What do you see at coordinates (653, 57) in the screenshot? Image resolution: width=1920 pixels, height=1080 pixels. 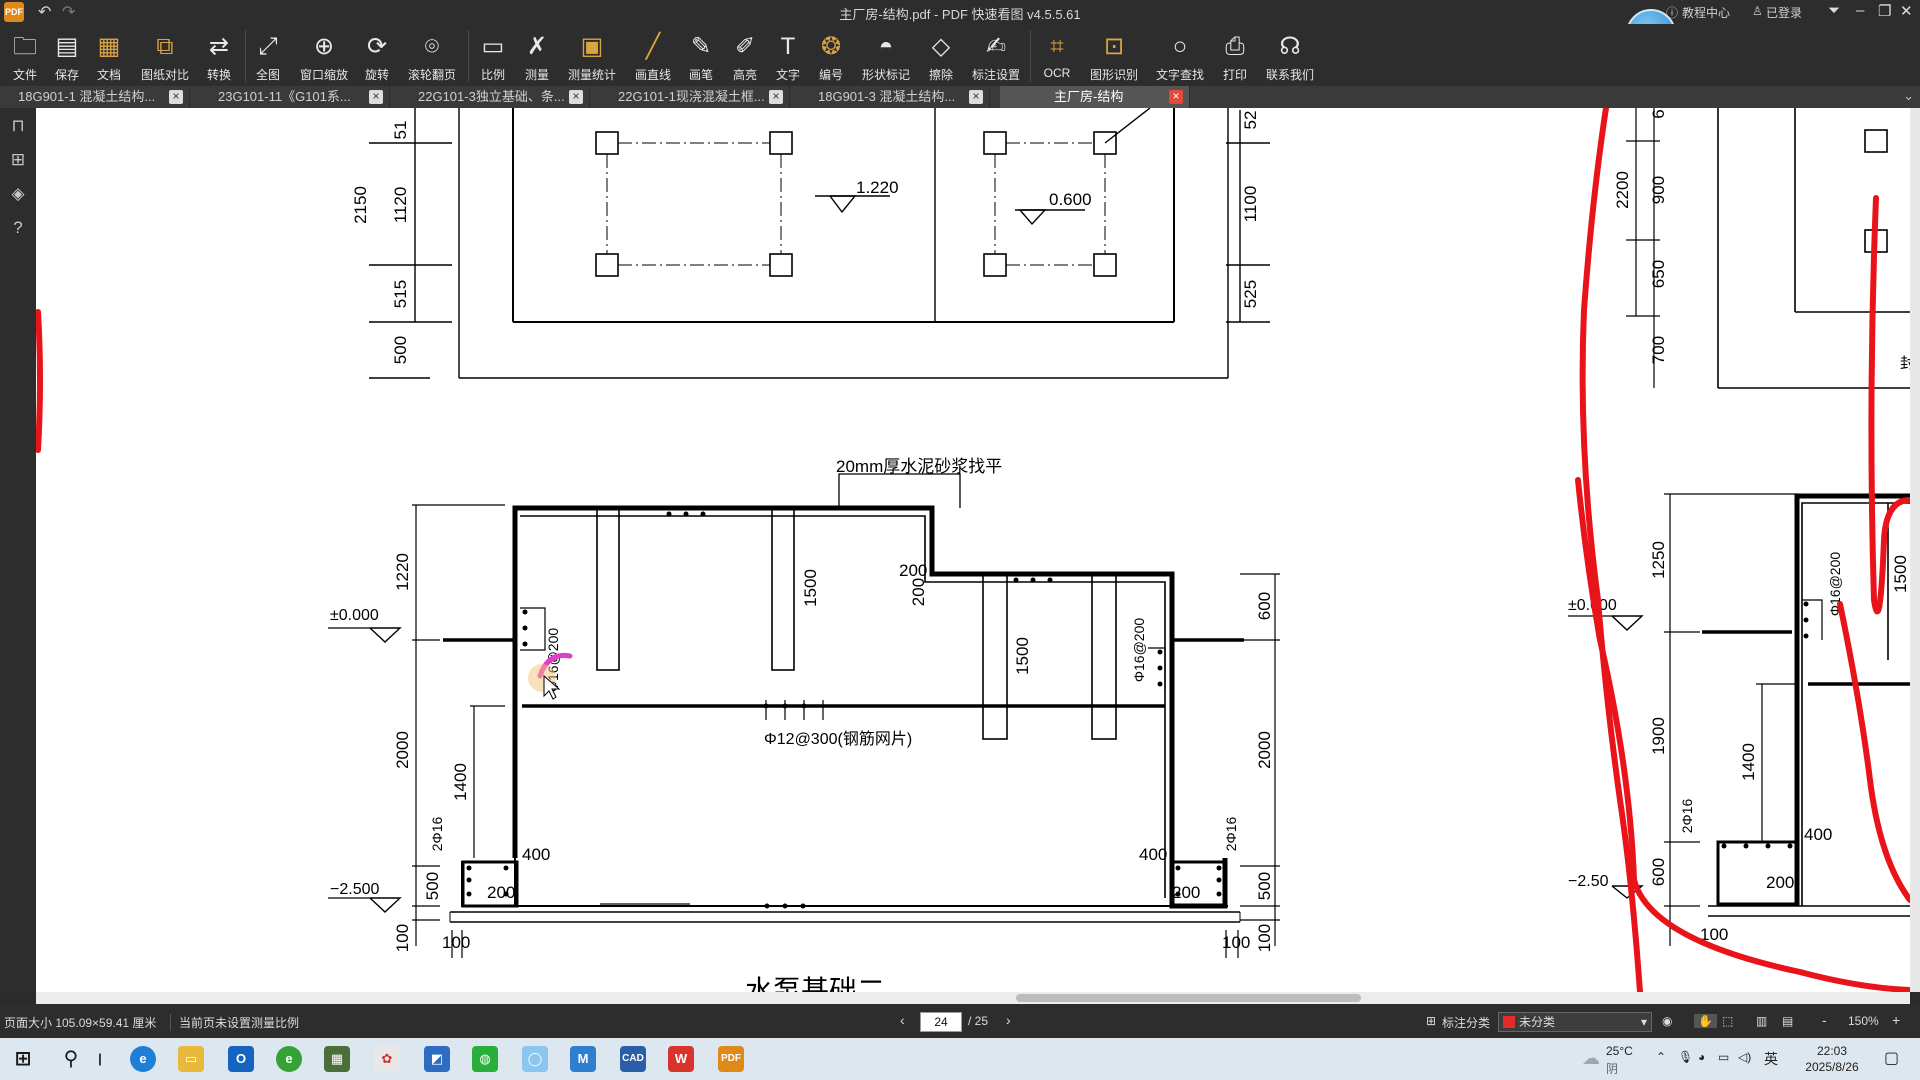 I see `tool-draw-line: ╱ 画直线` at bounding box center [653, 57].